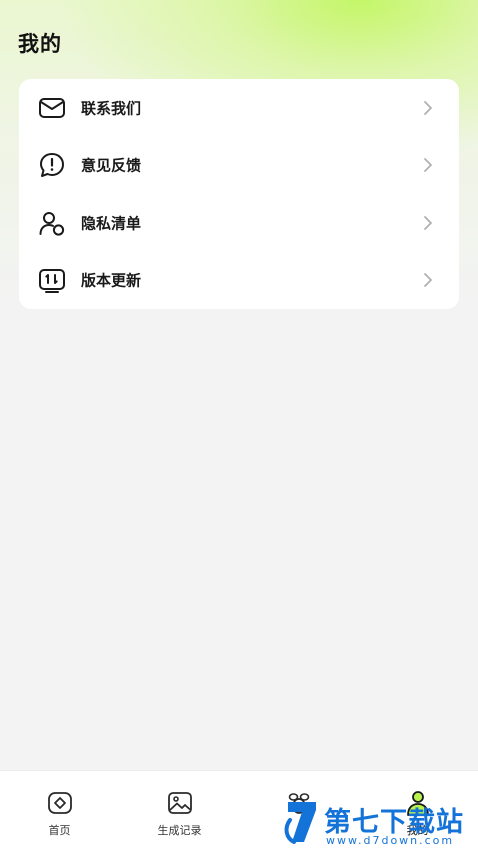  I want to click on menu-item-privacy: 隐私清单, so click(239, 223).